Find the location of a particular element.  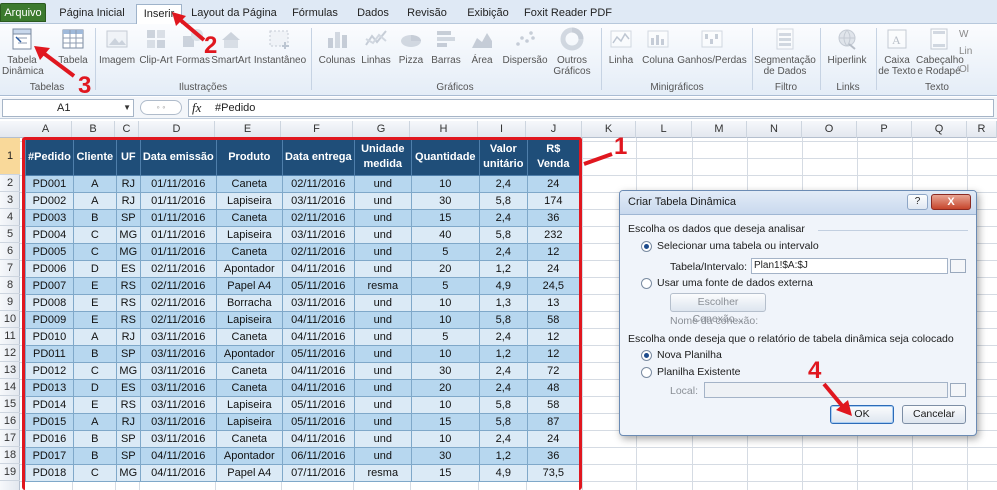

table-cell: PD006 is located at coordinates (49, 269).